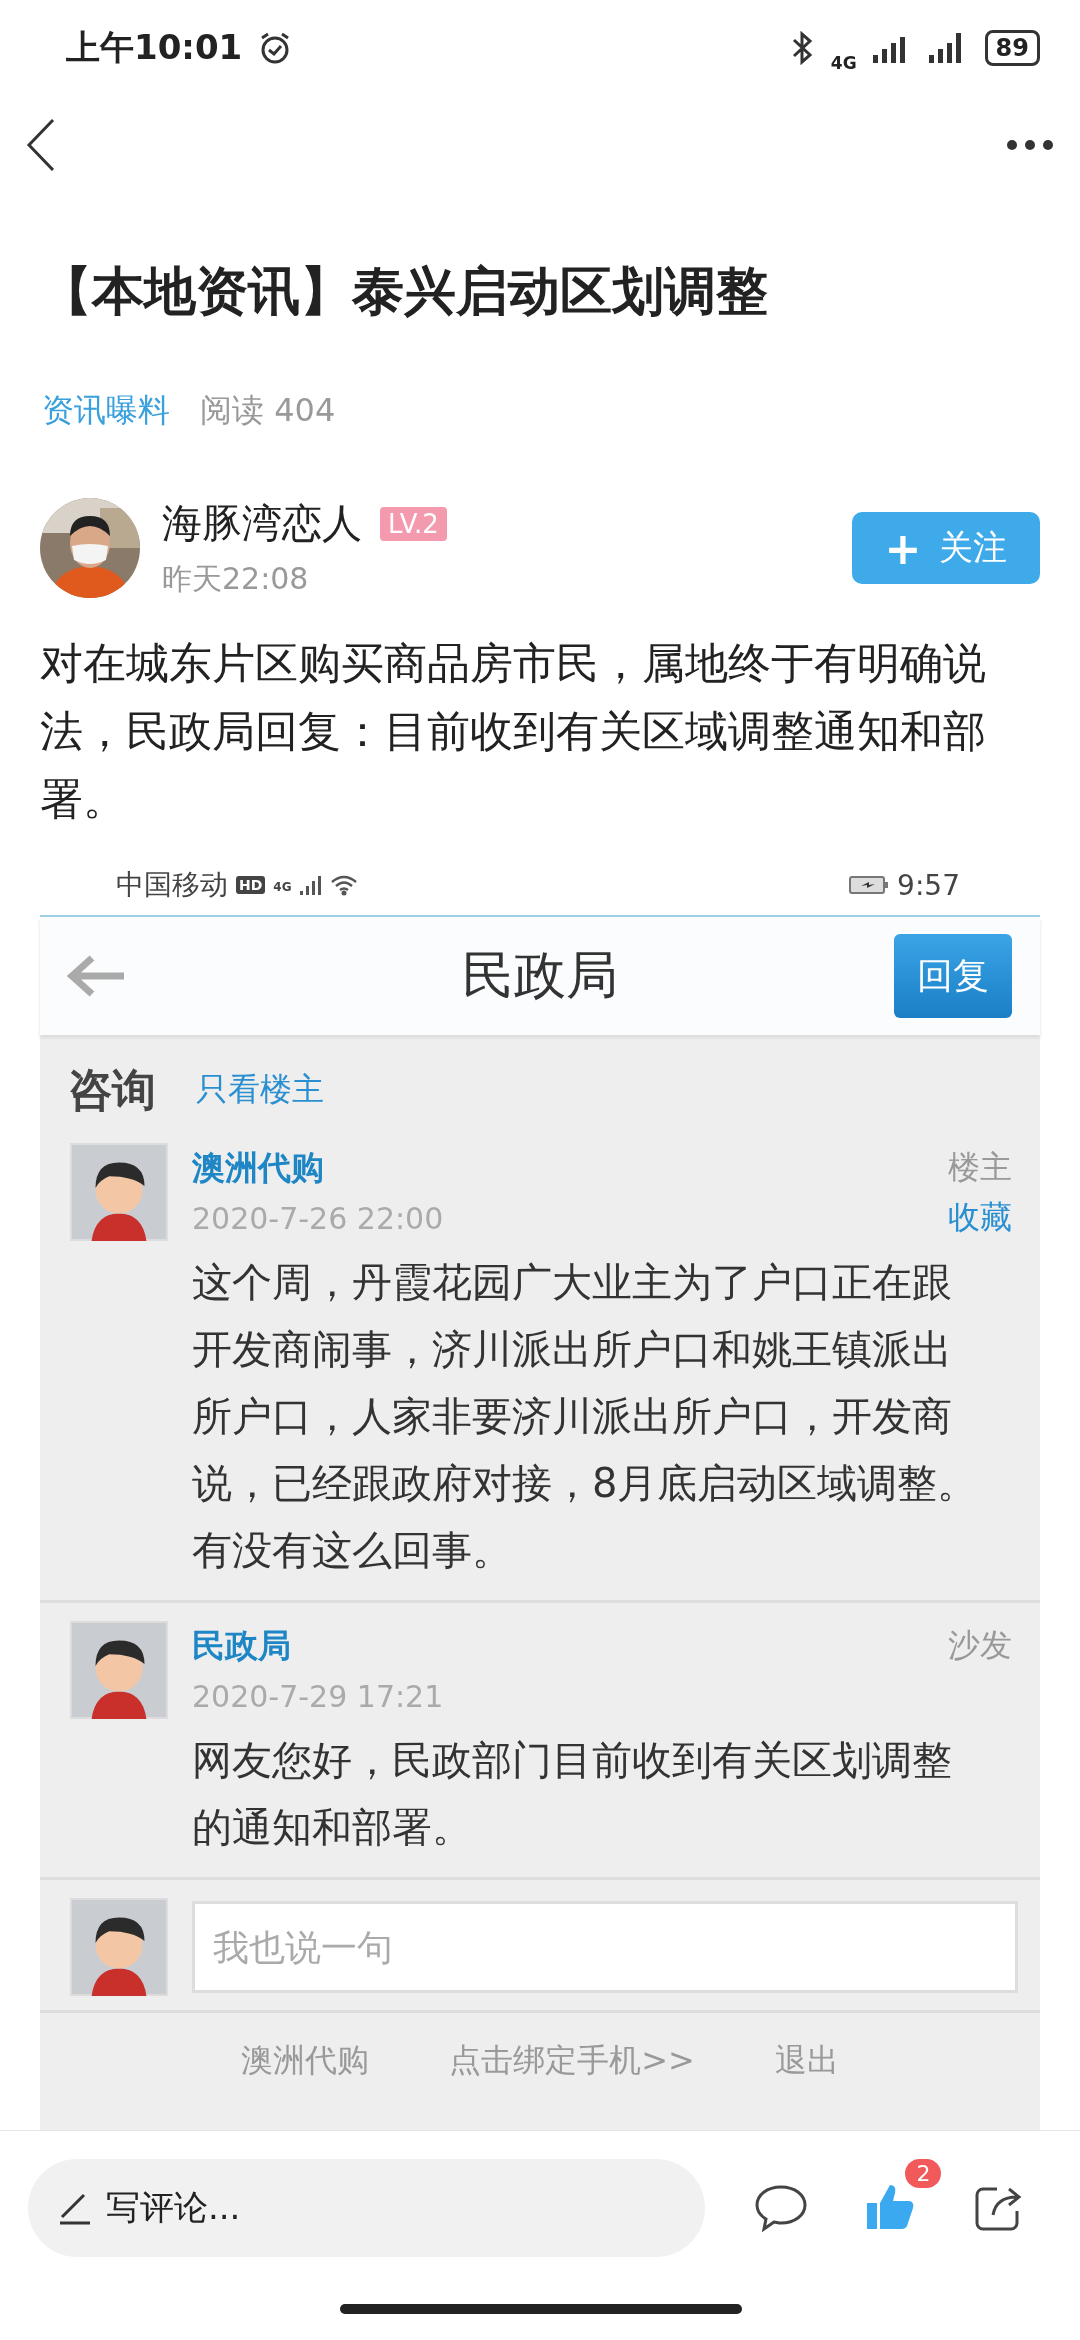  Describe the element at coordinates (1030, 145) in the screenshot. I see `more-icon` at that location.